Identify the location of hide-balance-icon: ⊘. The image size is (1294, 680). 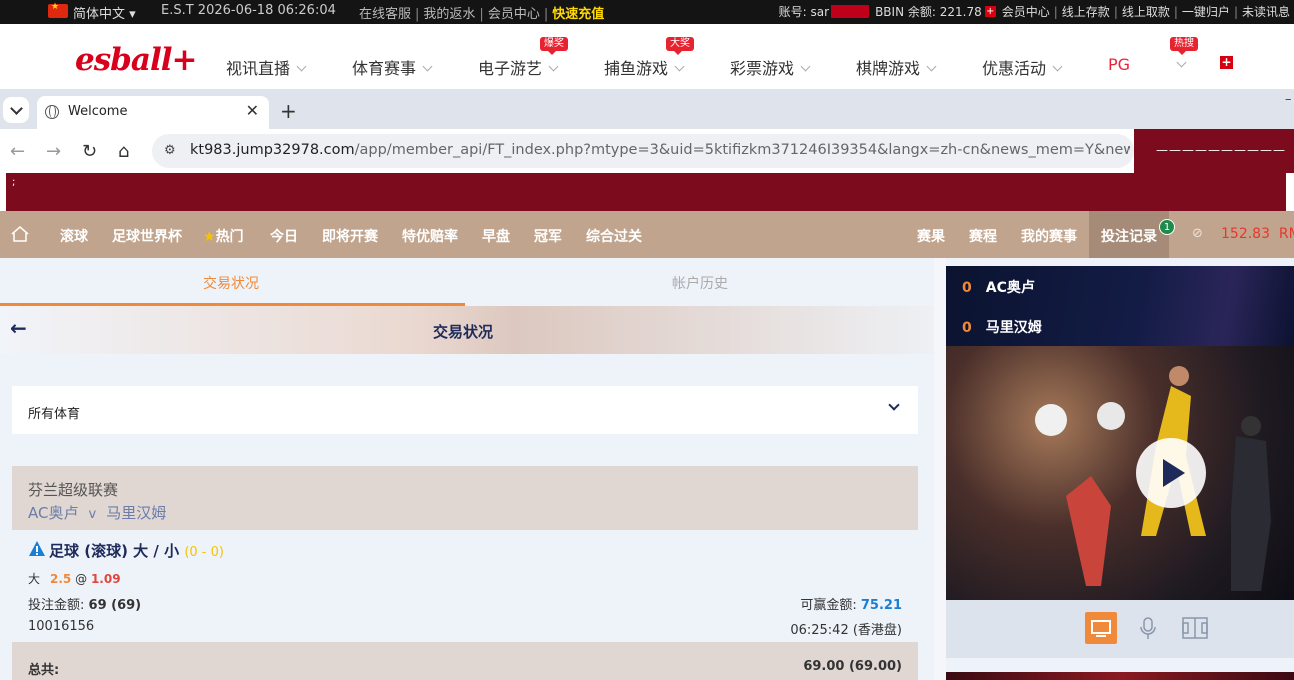
(1197, 233).